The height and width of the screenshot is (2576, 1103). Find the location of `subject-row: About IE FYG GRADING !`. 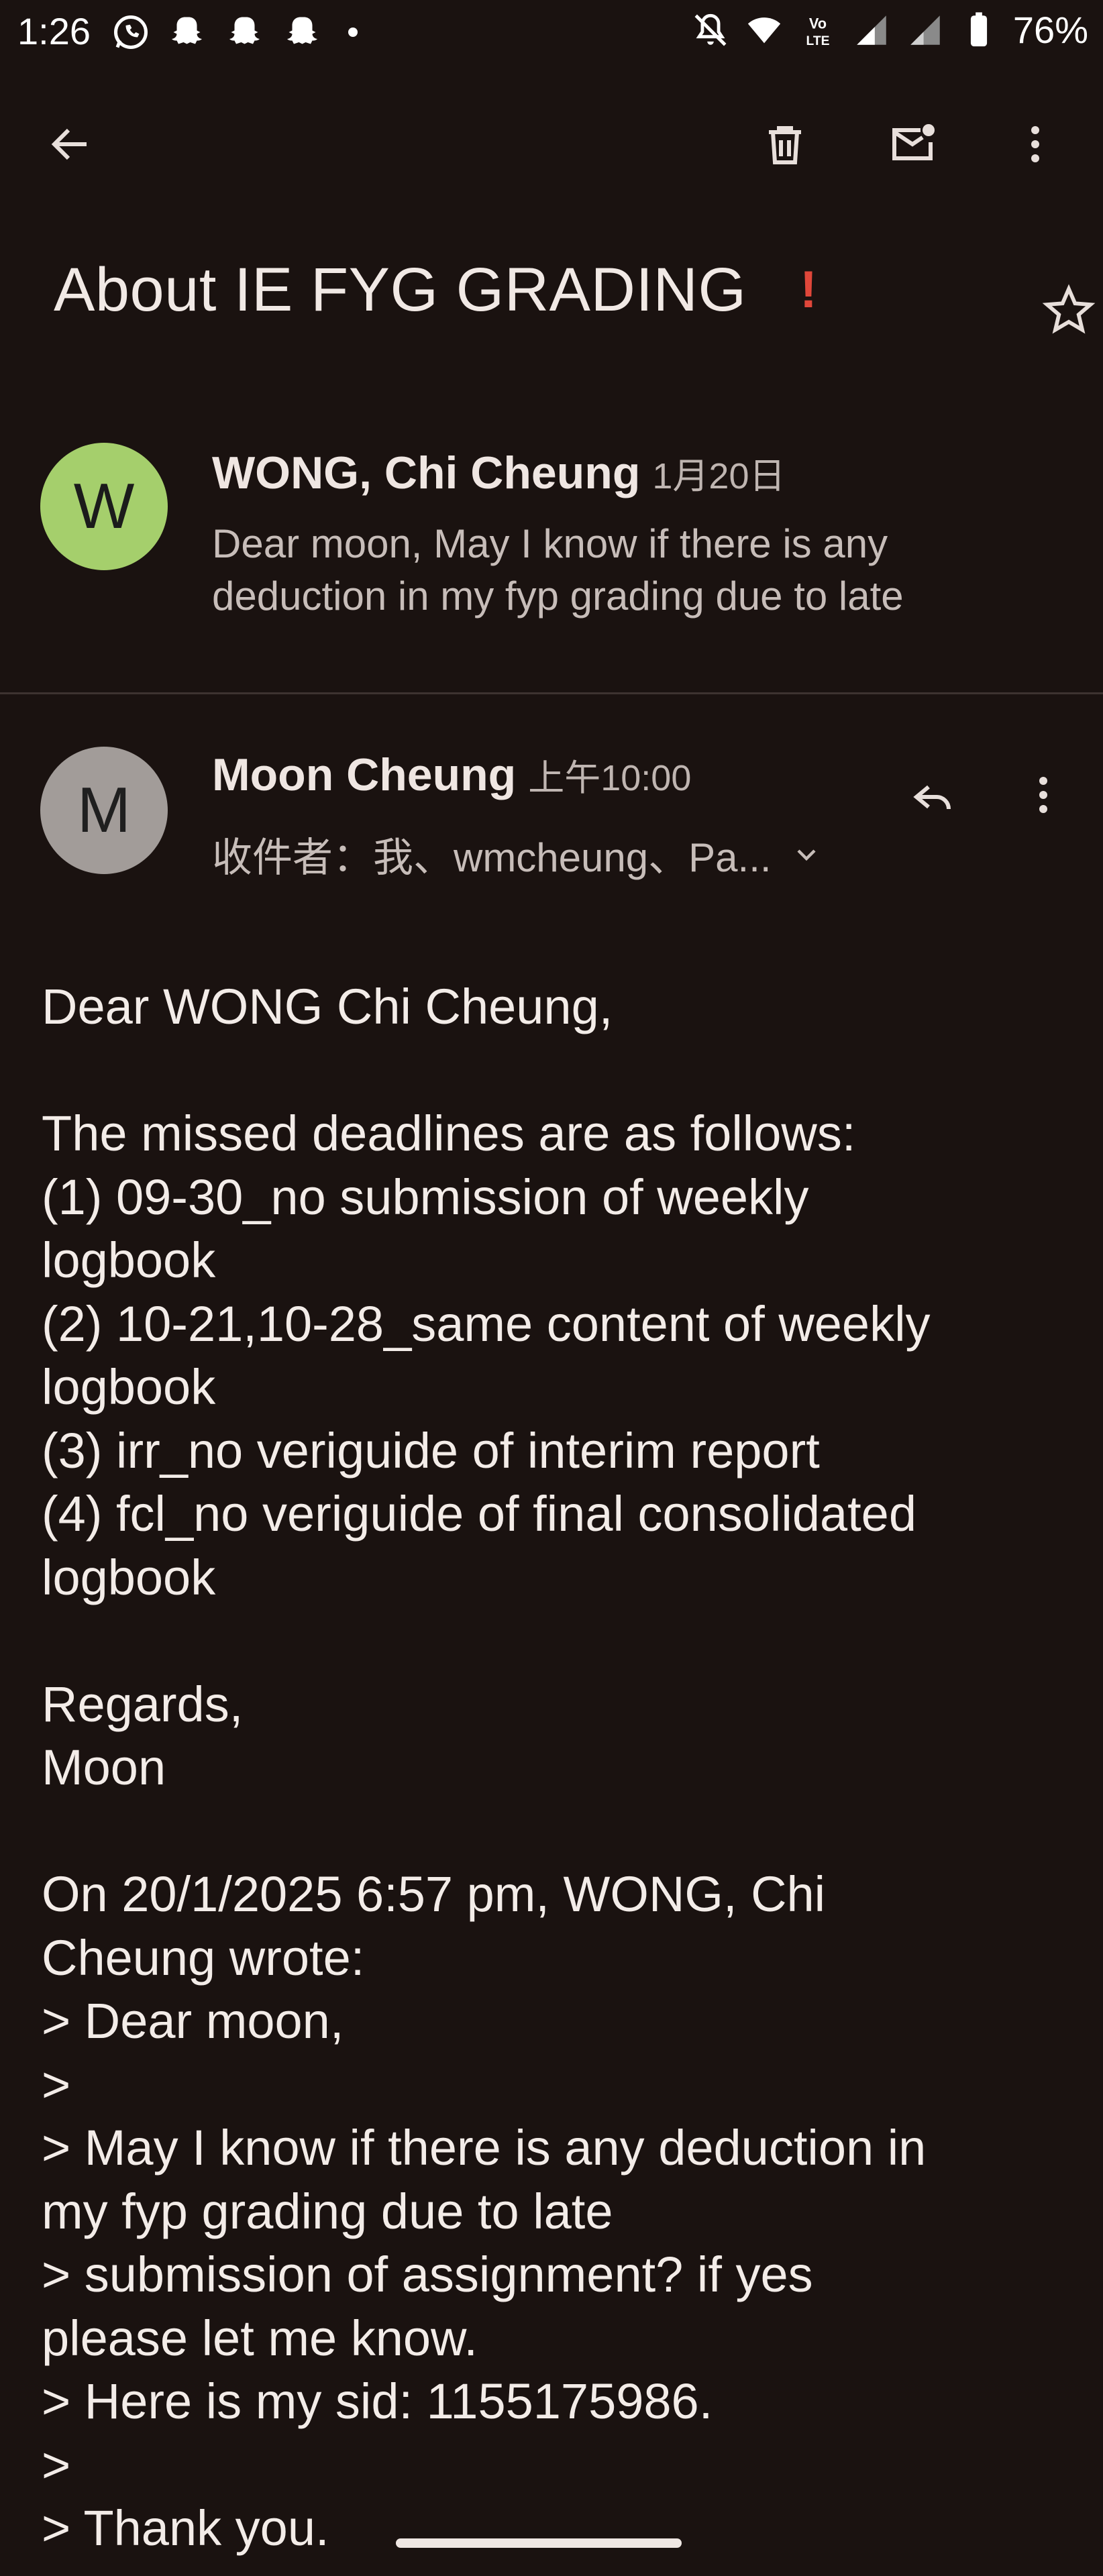

subject-row: About IE FYG GRADING ! is located at coordinates (575, 298).